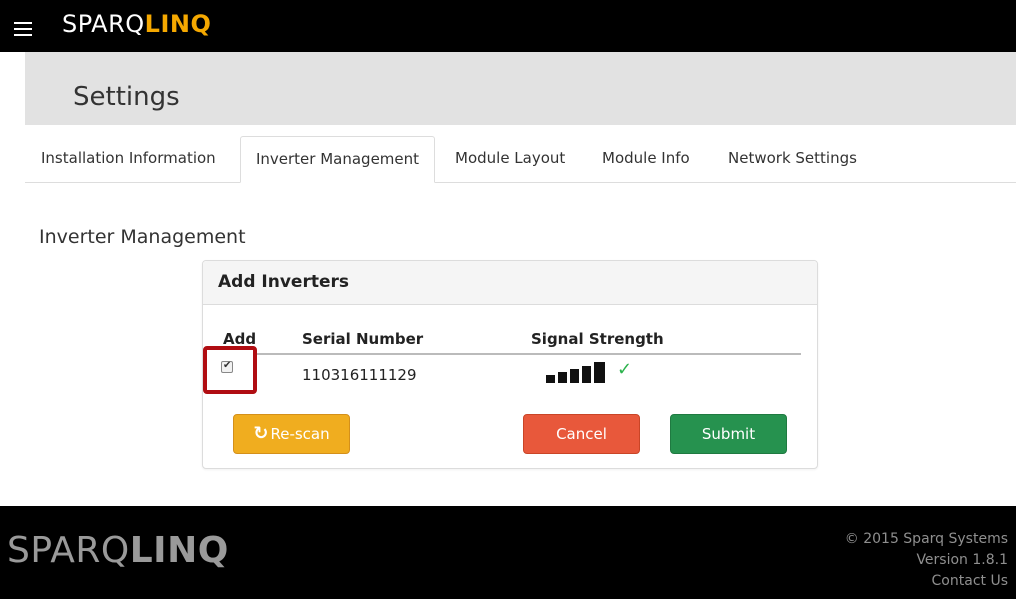 The height and width of the screenshot is (599, 1016). What do you see at coordinates (646, 159) in the screenshot?
I see `tab-module-info: Module Info` at bounding box center [646, 159].